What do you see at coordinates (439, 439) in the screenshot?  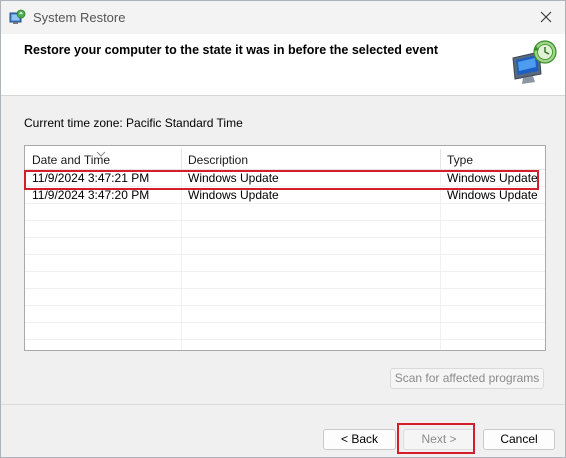 I see `next-button: Next >` at bounding box center [439, 439].